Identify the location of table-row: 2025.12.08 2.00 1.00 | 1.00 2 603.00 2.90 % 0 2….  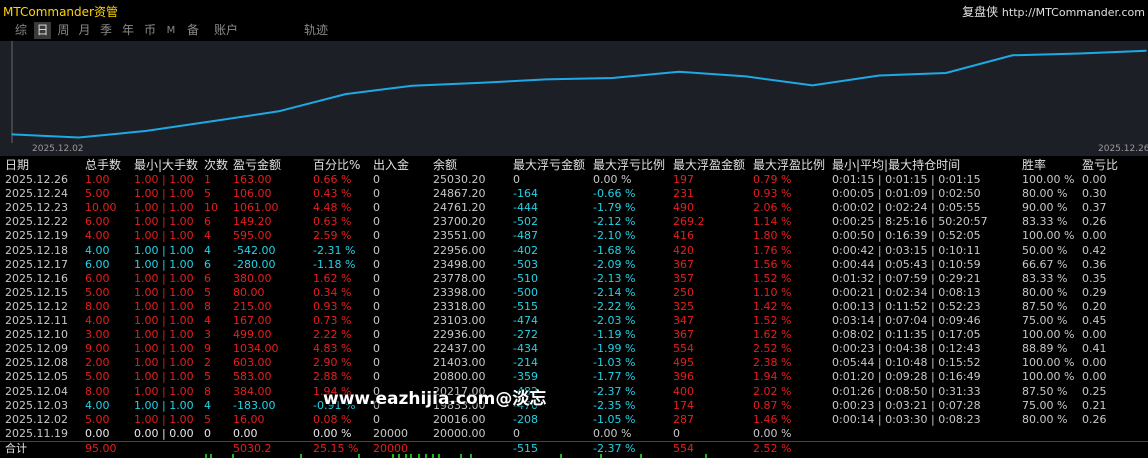
(574, 363).